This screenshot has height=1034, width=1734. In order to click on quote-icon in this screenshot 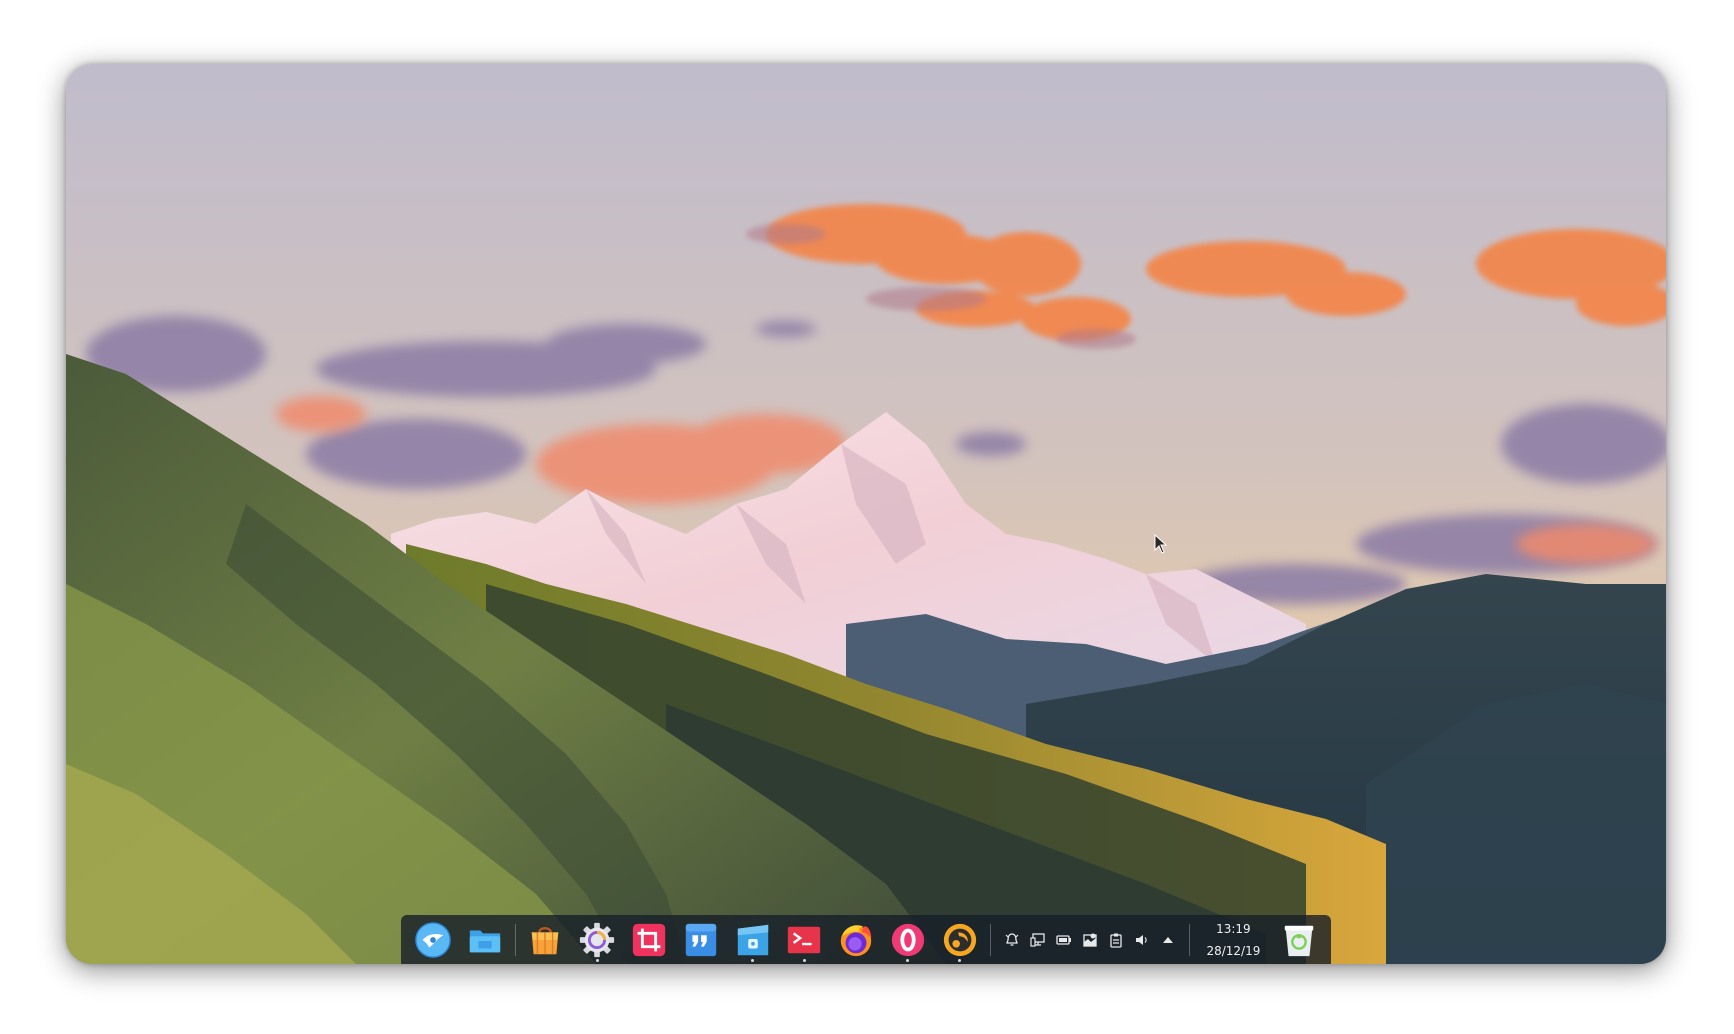, I will do `click(700, 939)`.